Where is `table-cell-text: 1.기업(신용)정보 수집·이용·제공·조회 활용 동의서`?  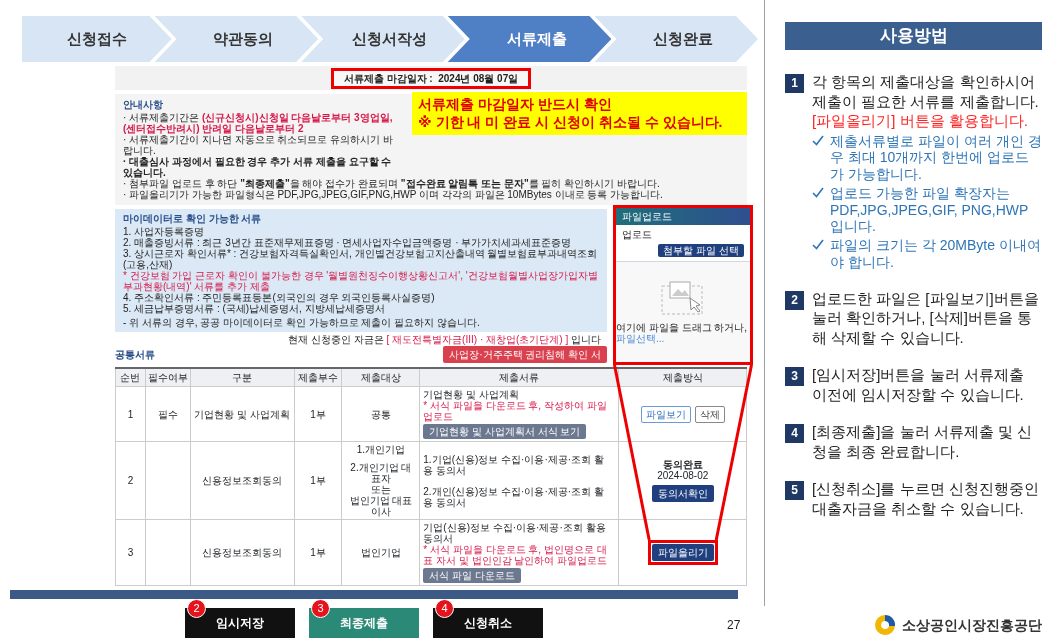 table-cell-text: 1.기업(신용)정보 수집·이용·제공·조회 활용 동의서 is located at coordinates (514, 464).